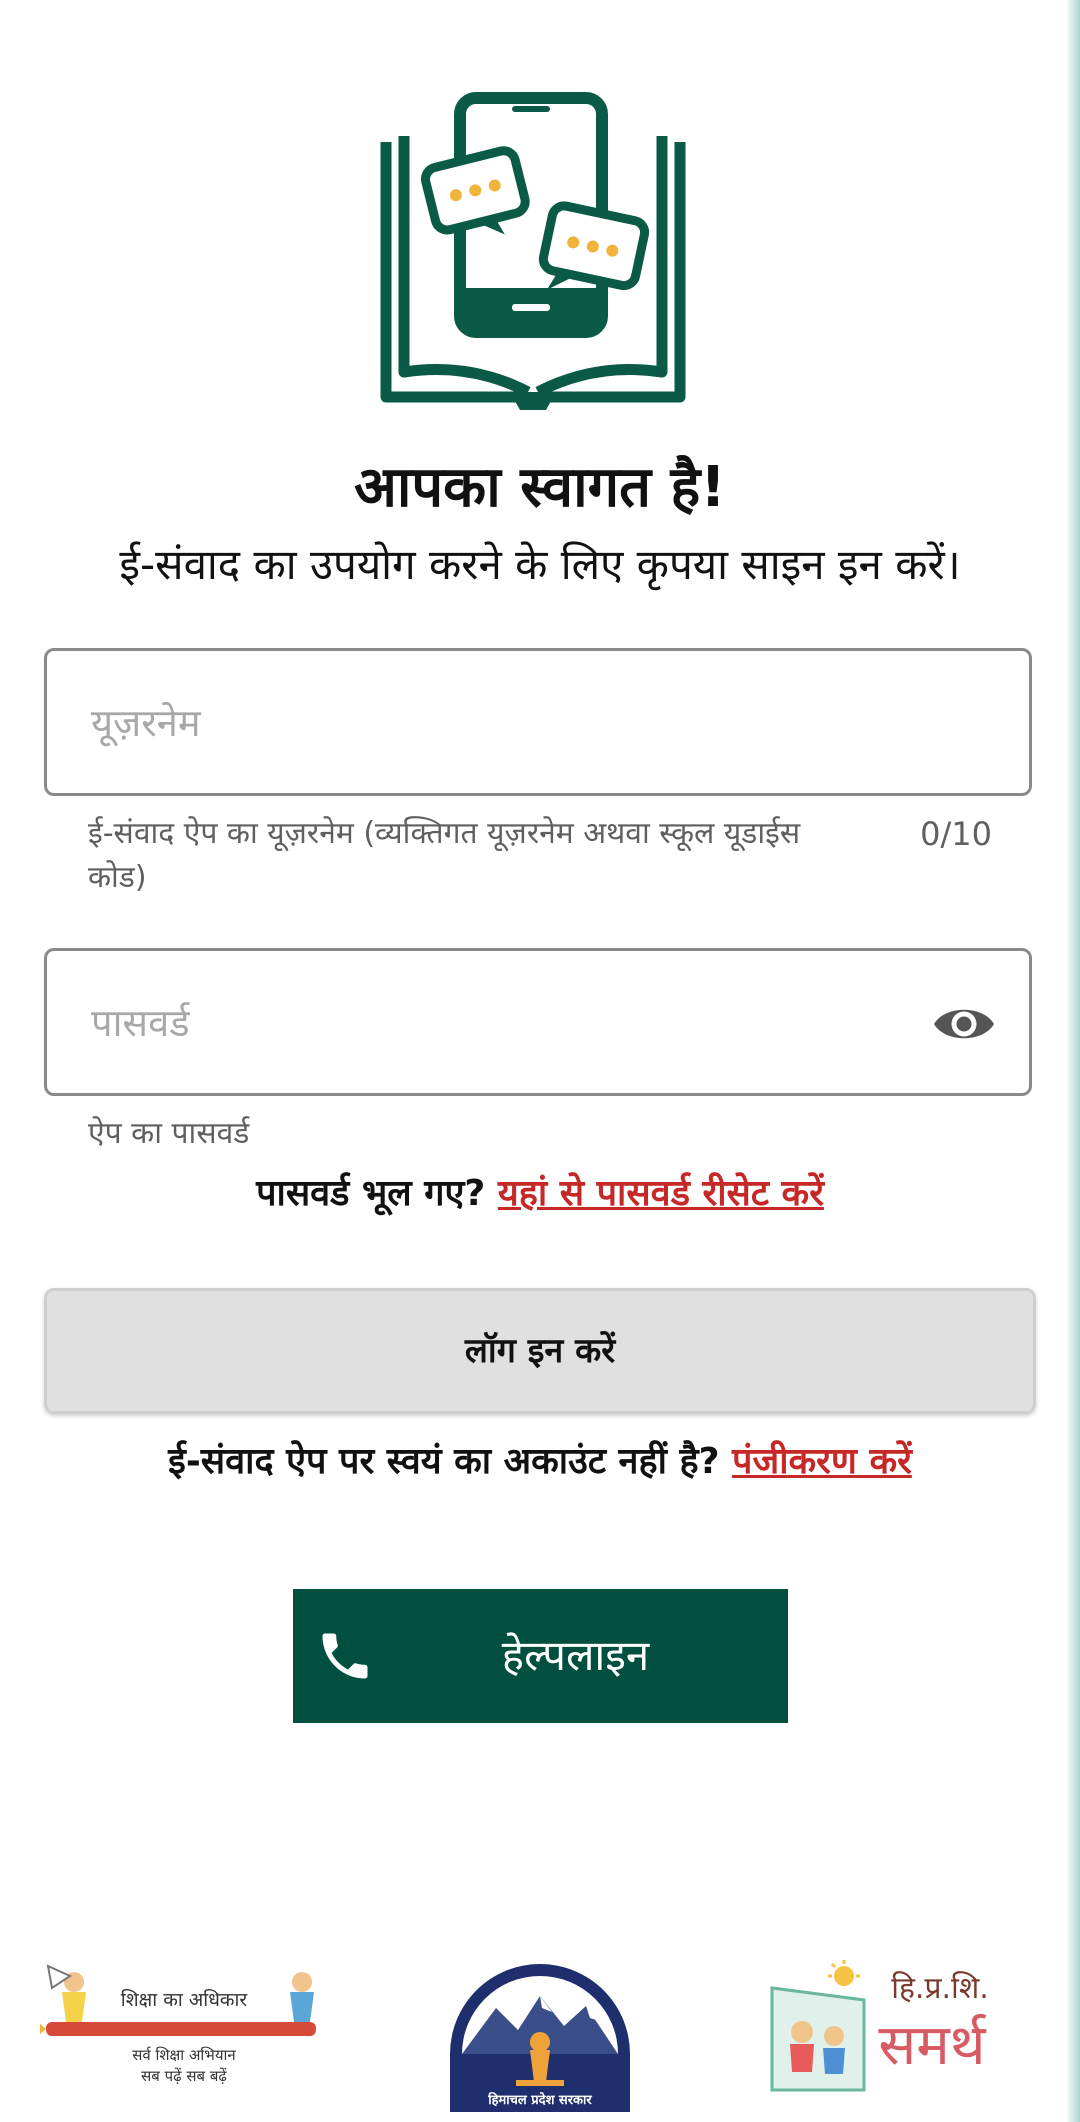 The width and height of the screenshot is (1080, 2122). Describe the element at coordinates (371, 1193) in the screenshot. I see `forgot-password-text: पासवर्ड भूल गए?` at that location.